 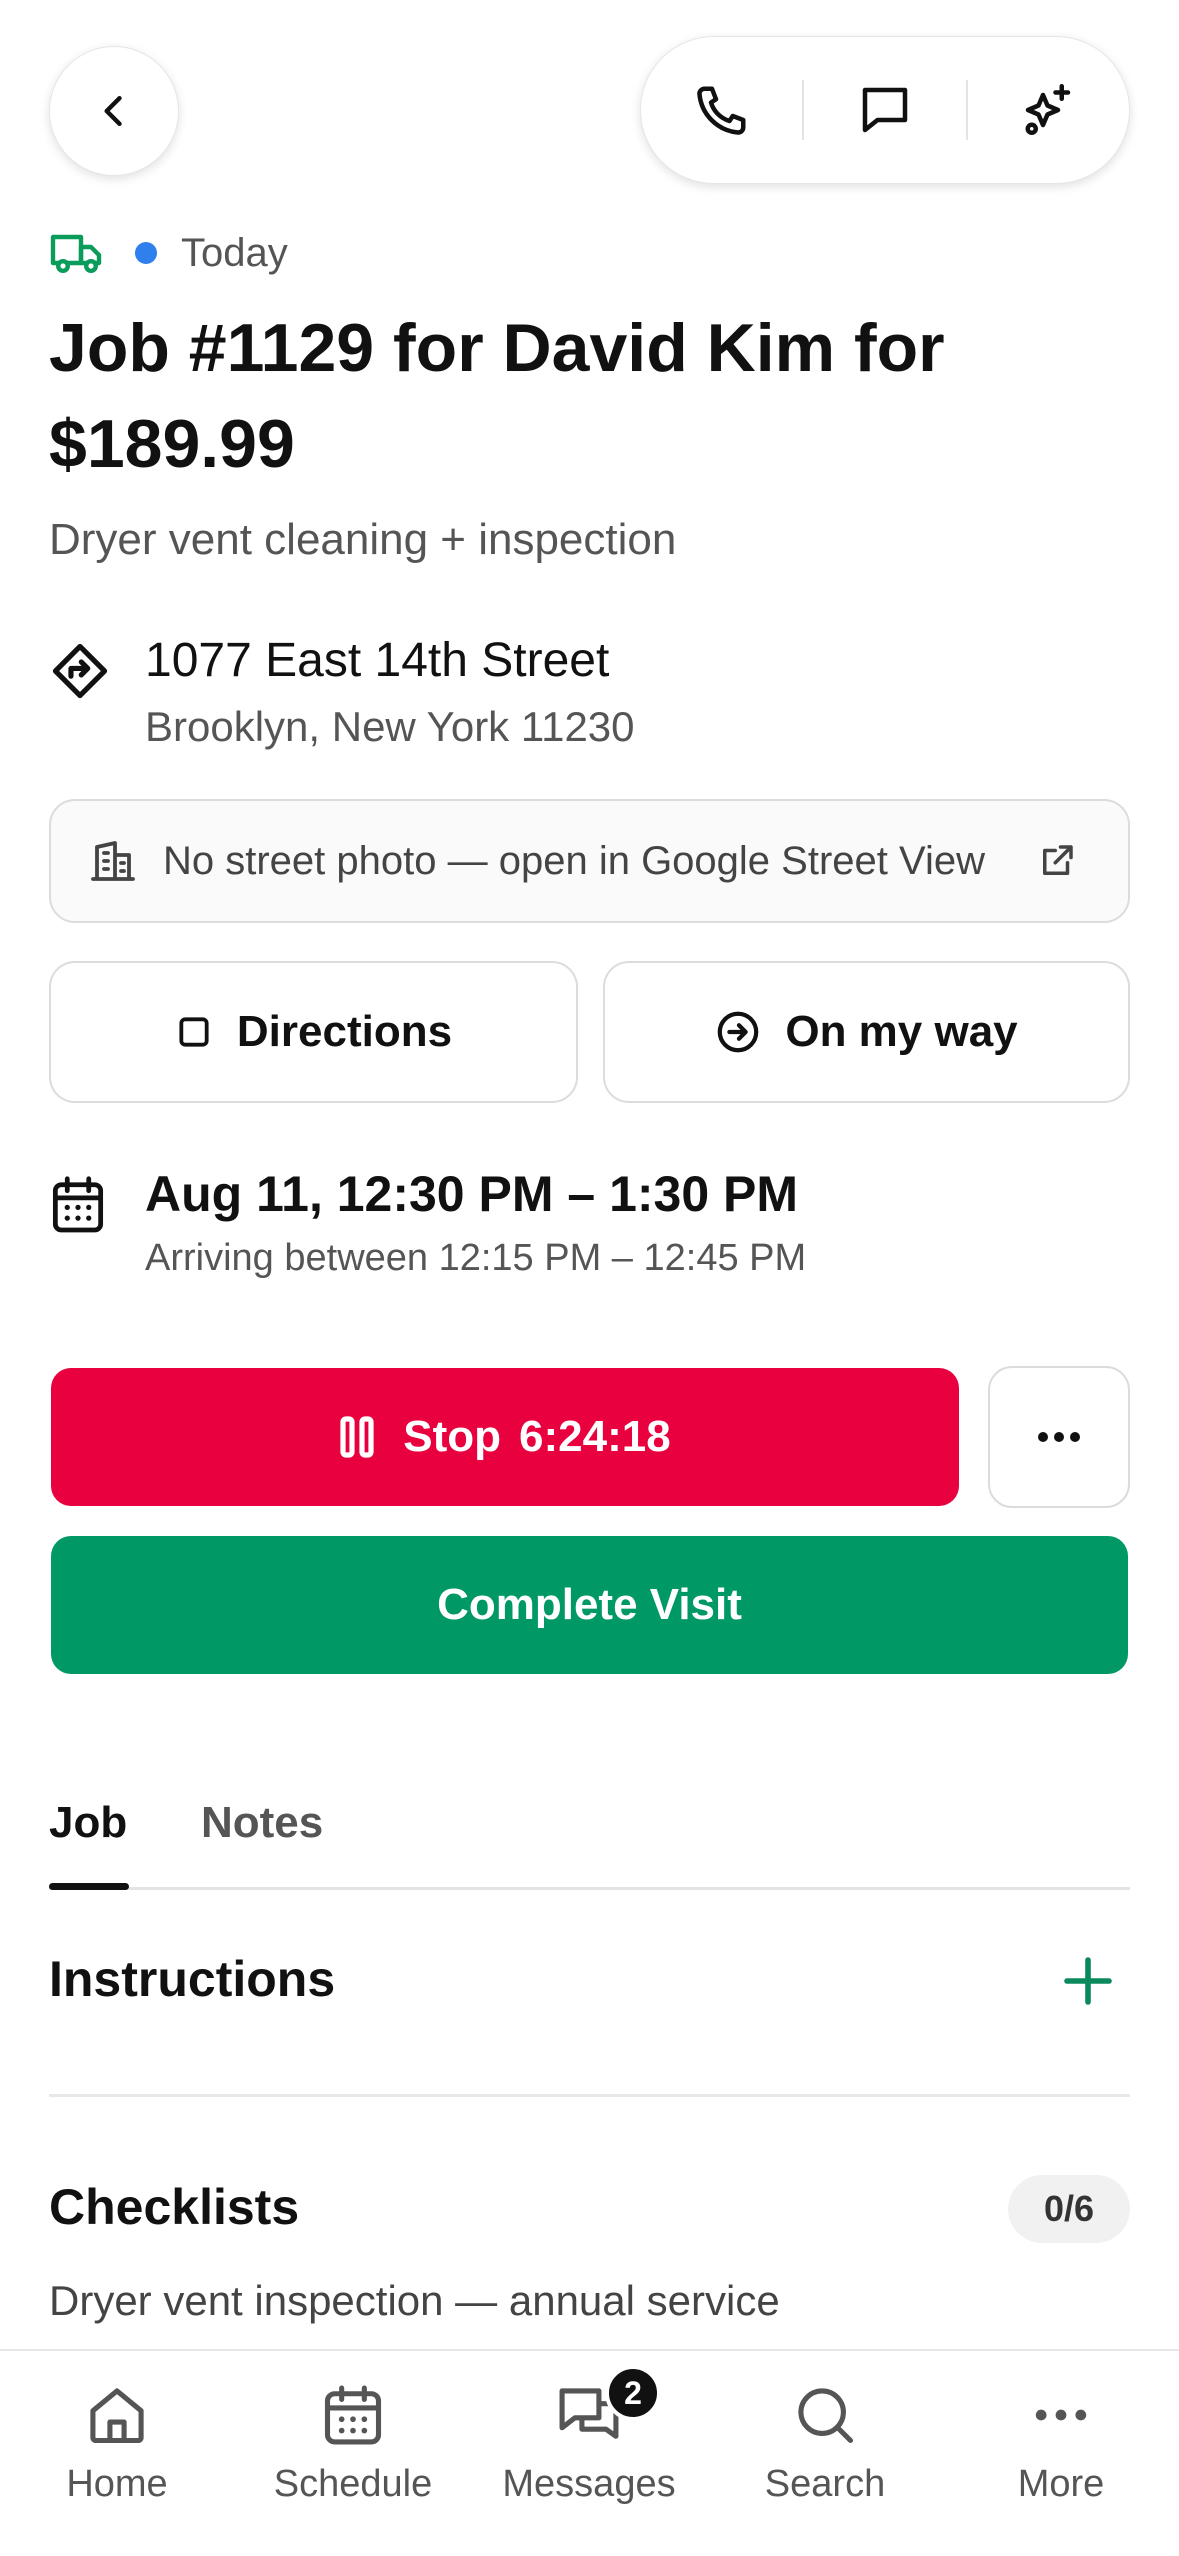 What do you see at coordinates (76, 254) in the screenshot?
I see `truck-icon` at bounding box center [76, 254].